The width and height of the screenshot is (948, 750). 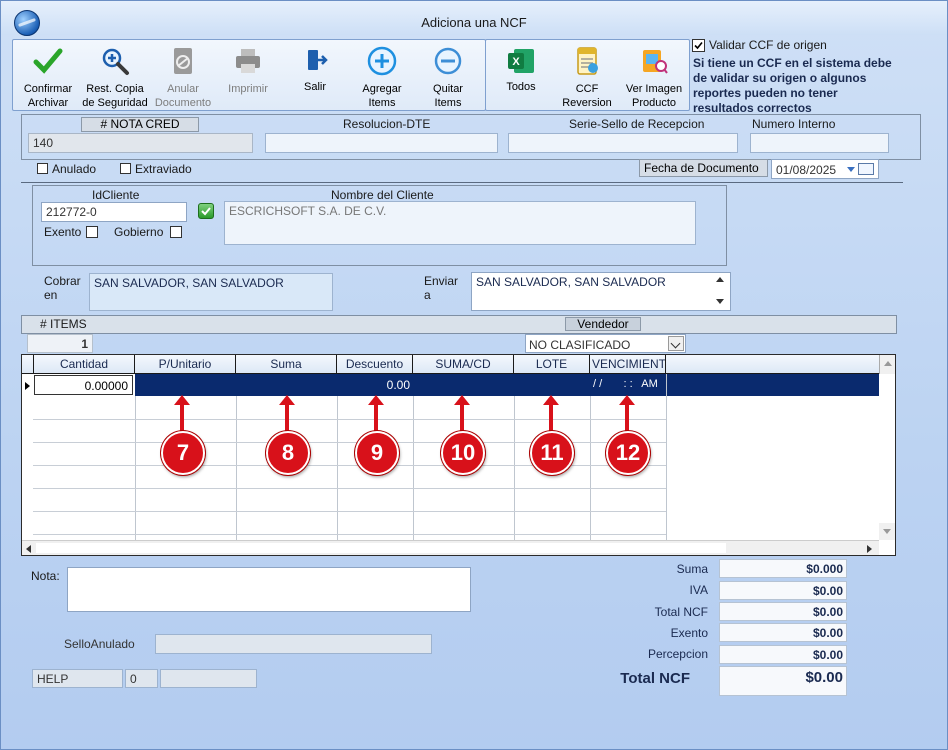 What do you see at coordinates (654, 89) in the screenshot?
I see `view-image-label-1: Ver Imagen` at bounding box center [654, 89].